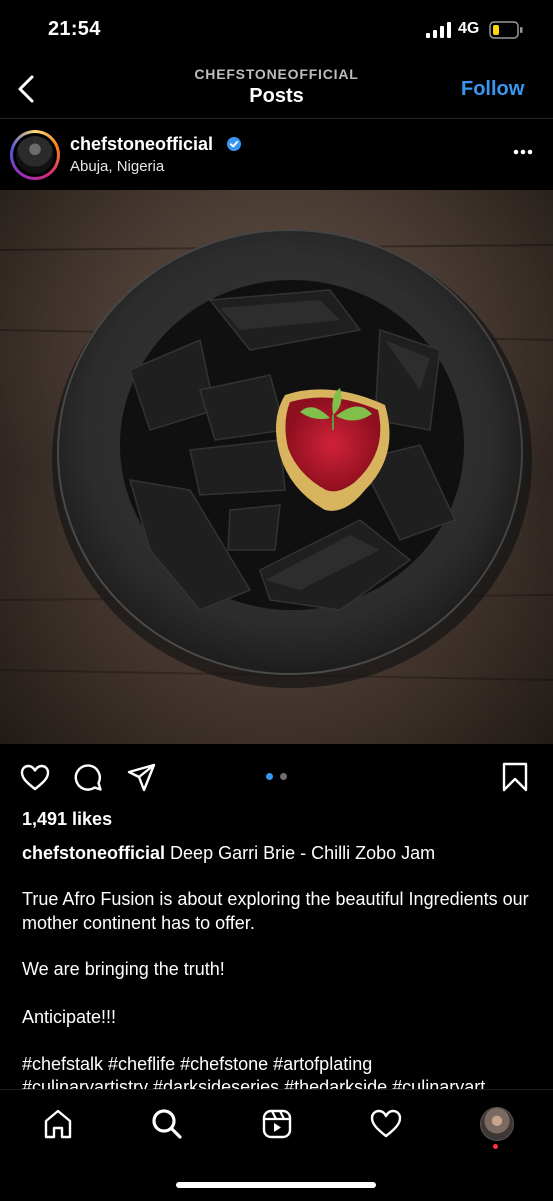  What do you see at coordinates (506, 30) in the screenshot?
I see `battery-icon` at bounding box center [506, 30].